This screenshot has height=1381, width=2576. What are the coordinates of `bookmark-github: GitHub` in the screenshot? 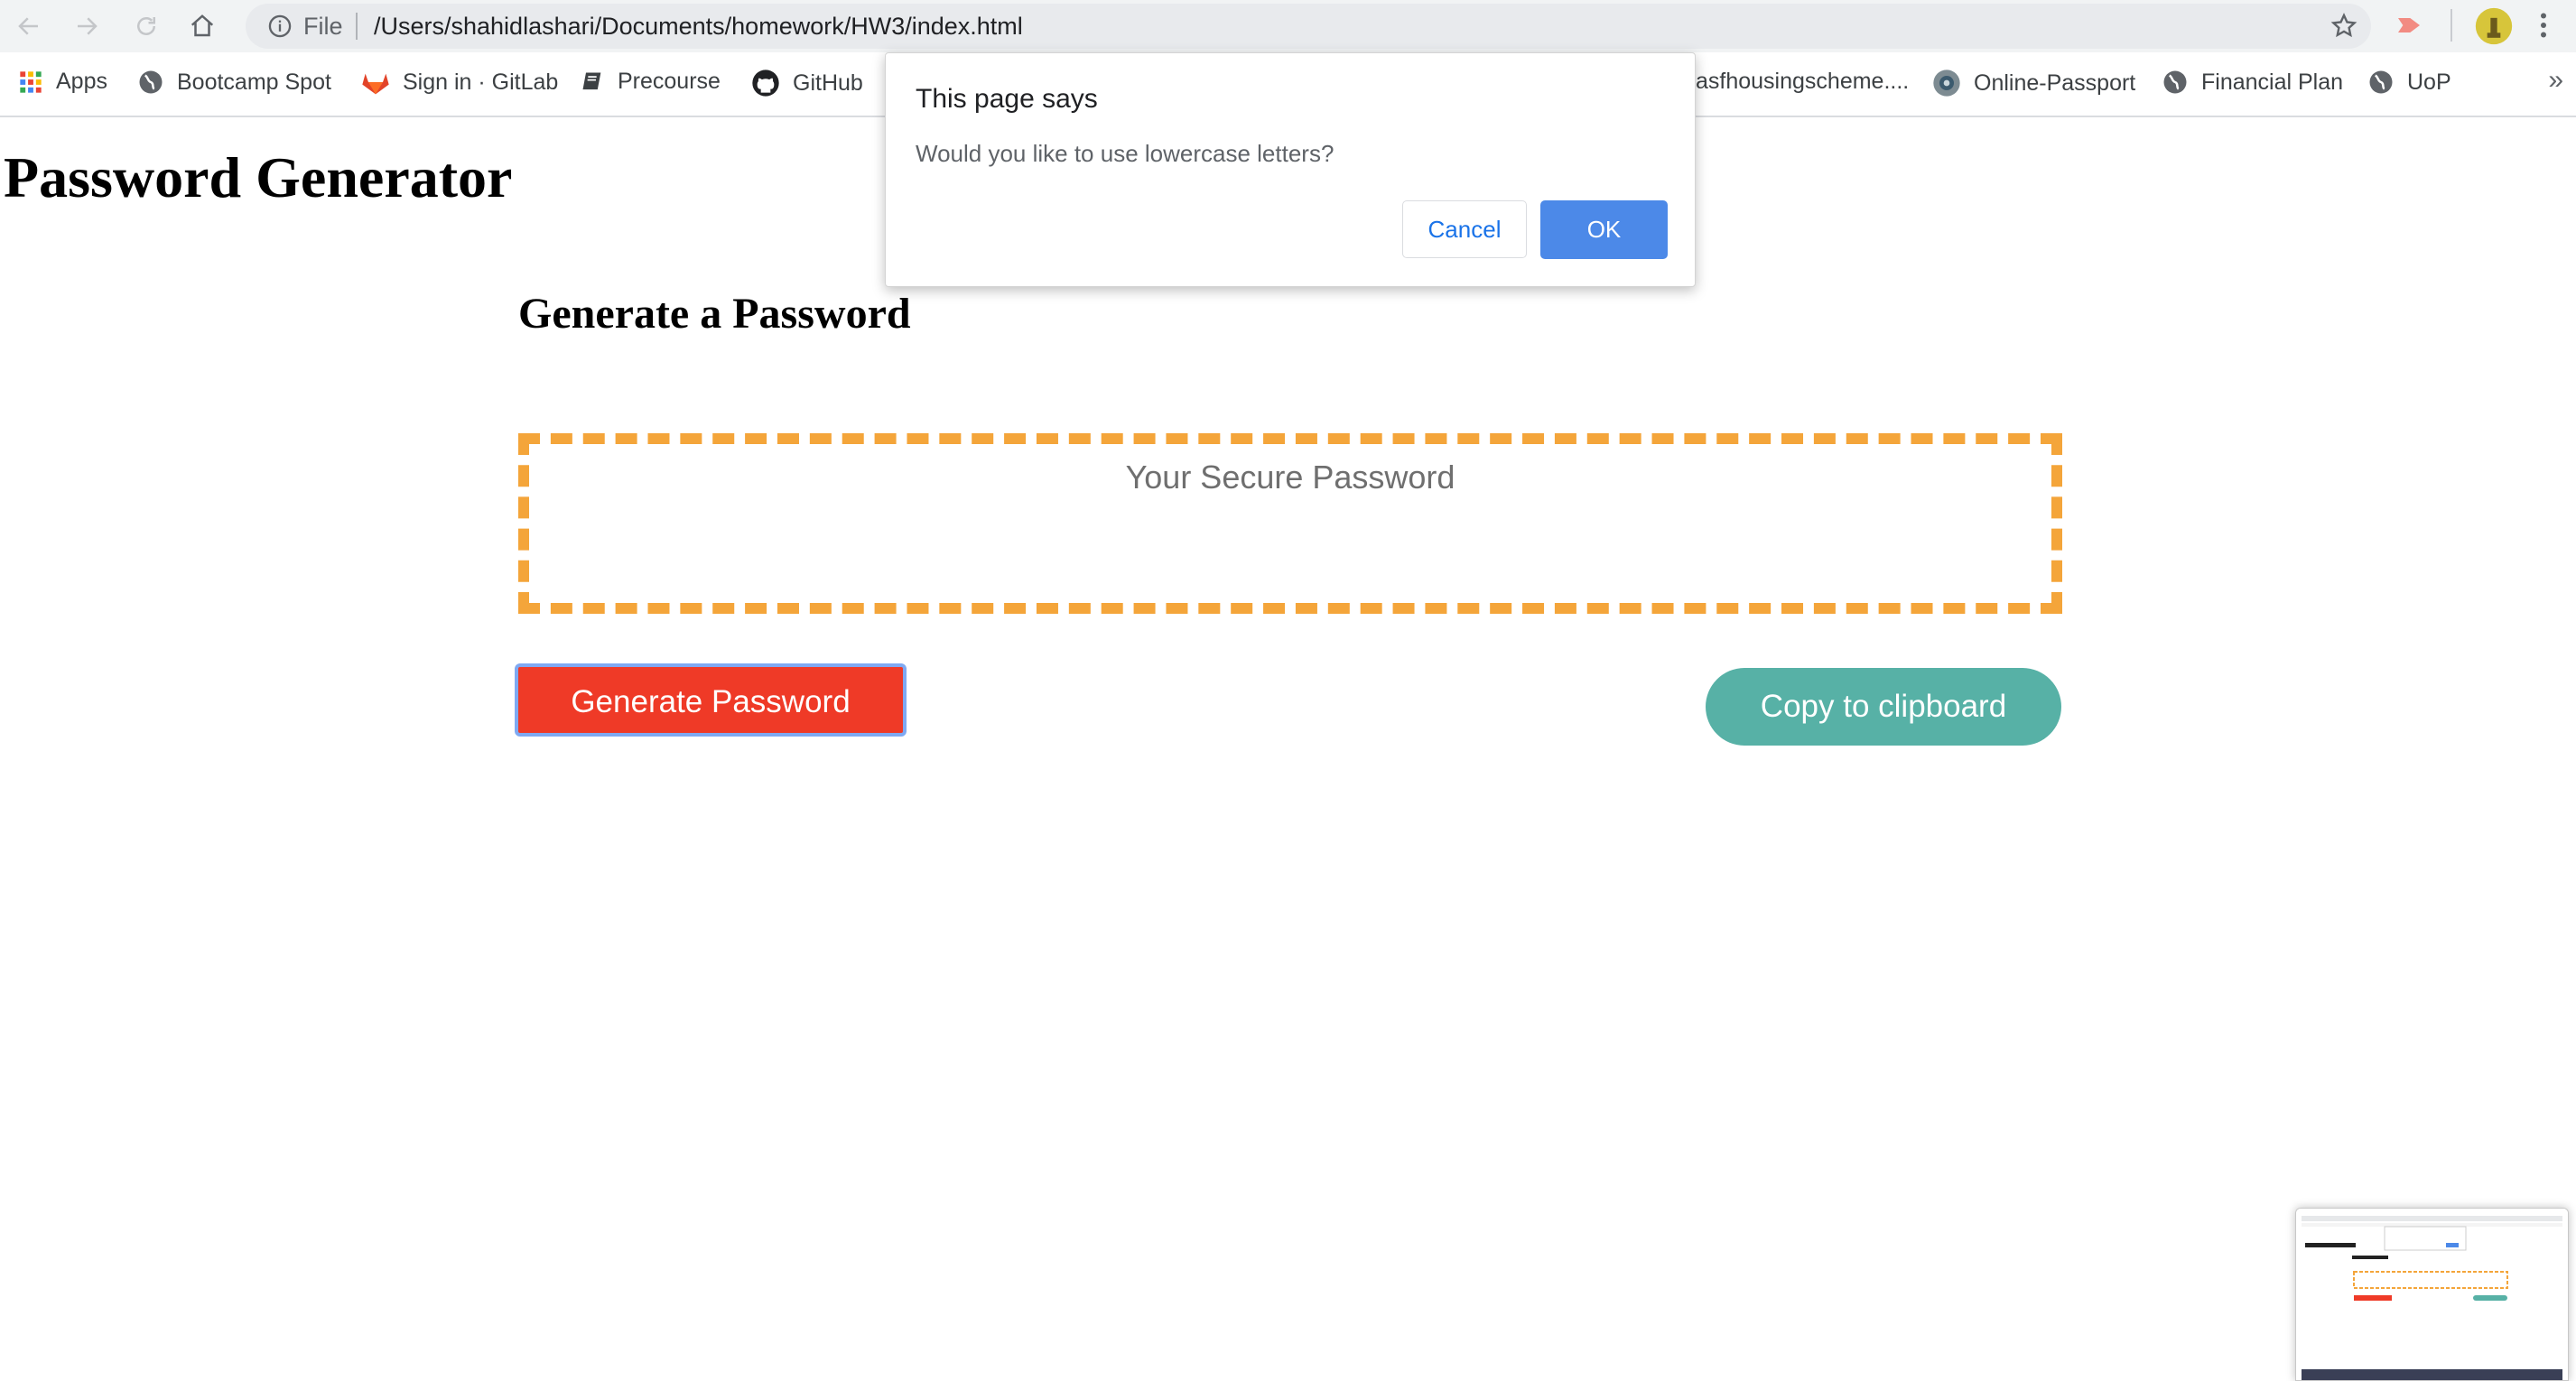 It's located at (807, 83).